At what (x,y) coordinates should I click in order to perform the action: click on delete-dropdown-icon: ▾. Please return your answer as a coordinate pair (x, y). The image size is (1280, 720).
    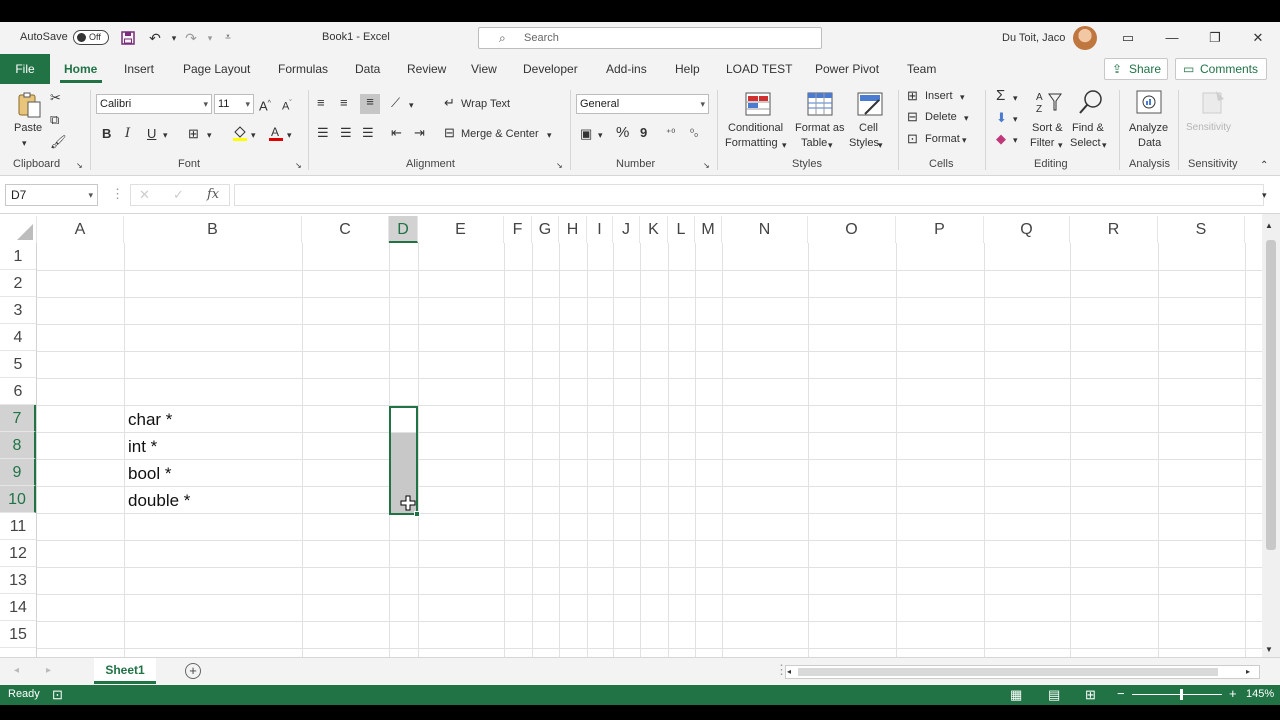
    Looking at the image, I should click on (966, 118).